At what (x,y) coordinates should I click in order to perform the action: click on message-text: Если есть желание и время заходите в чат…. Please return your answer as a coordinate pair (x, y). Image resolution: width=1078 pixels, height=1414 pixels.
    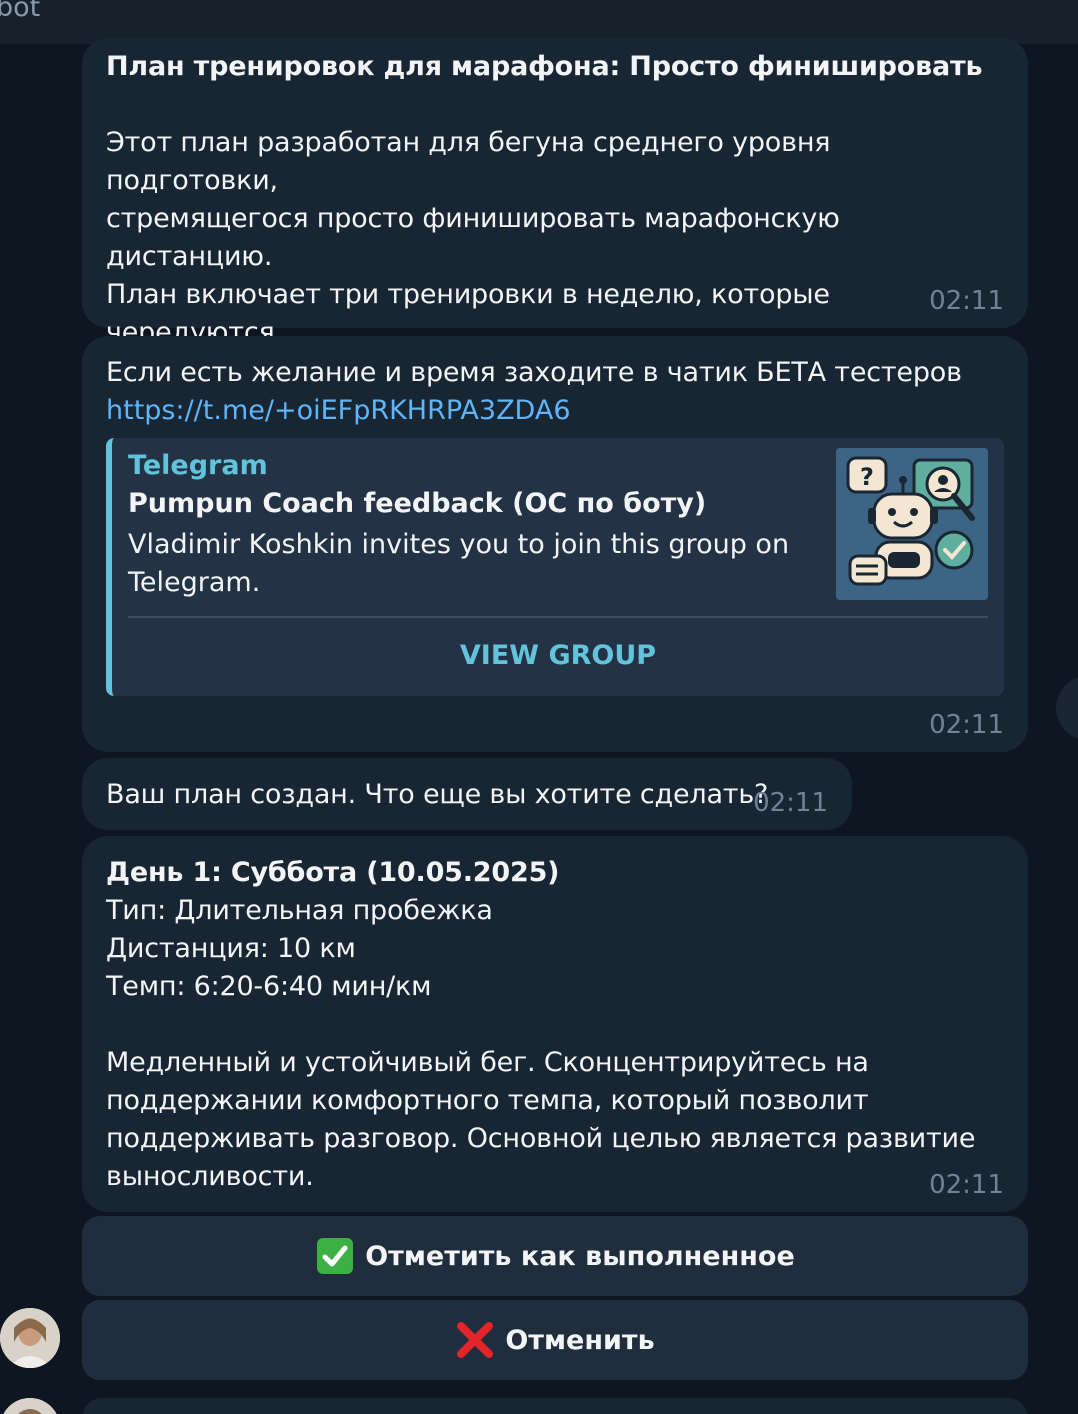
    Looking at the image, I should click on (534, 372).